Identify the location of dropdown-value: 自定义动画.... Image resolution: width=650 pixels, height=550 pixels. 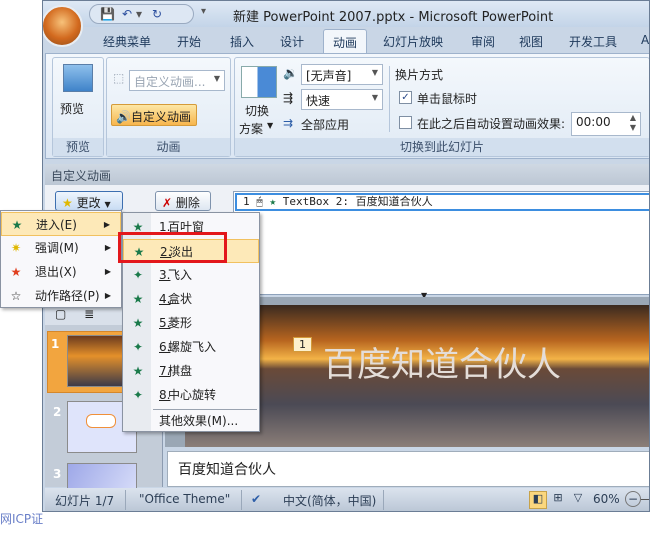
(170, 82).